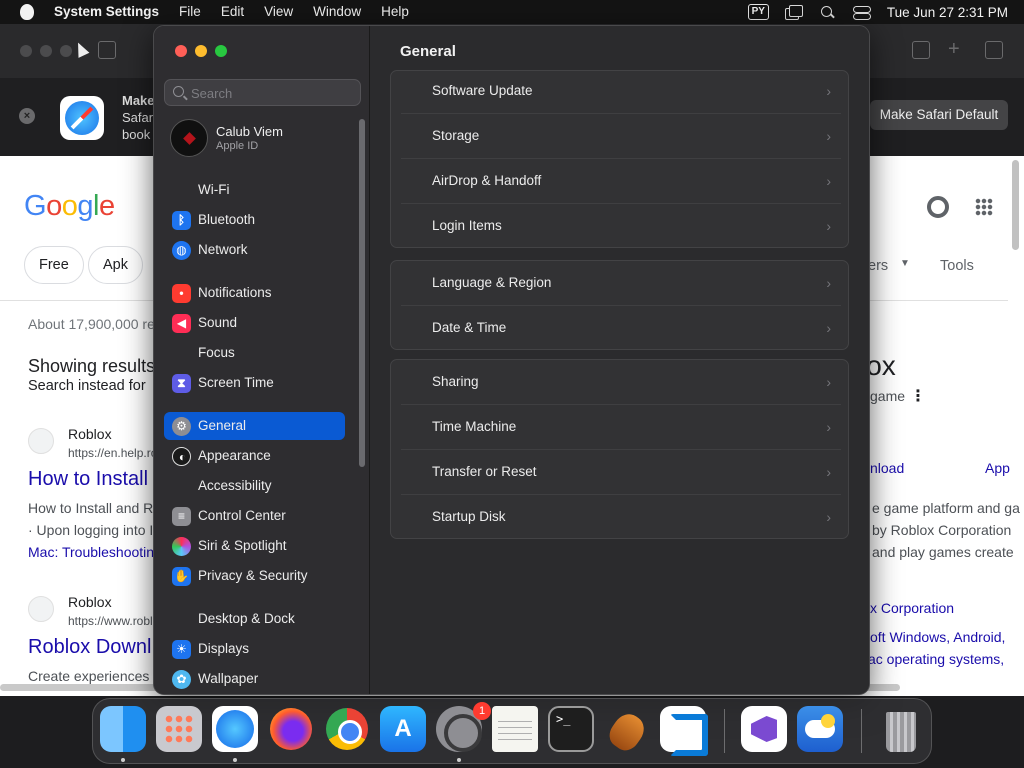  What do you see at coordinates (984, 207) in the screenshot?
I see `google-apps-grid-icon` at bounding box center [984, 207].